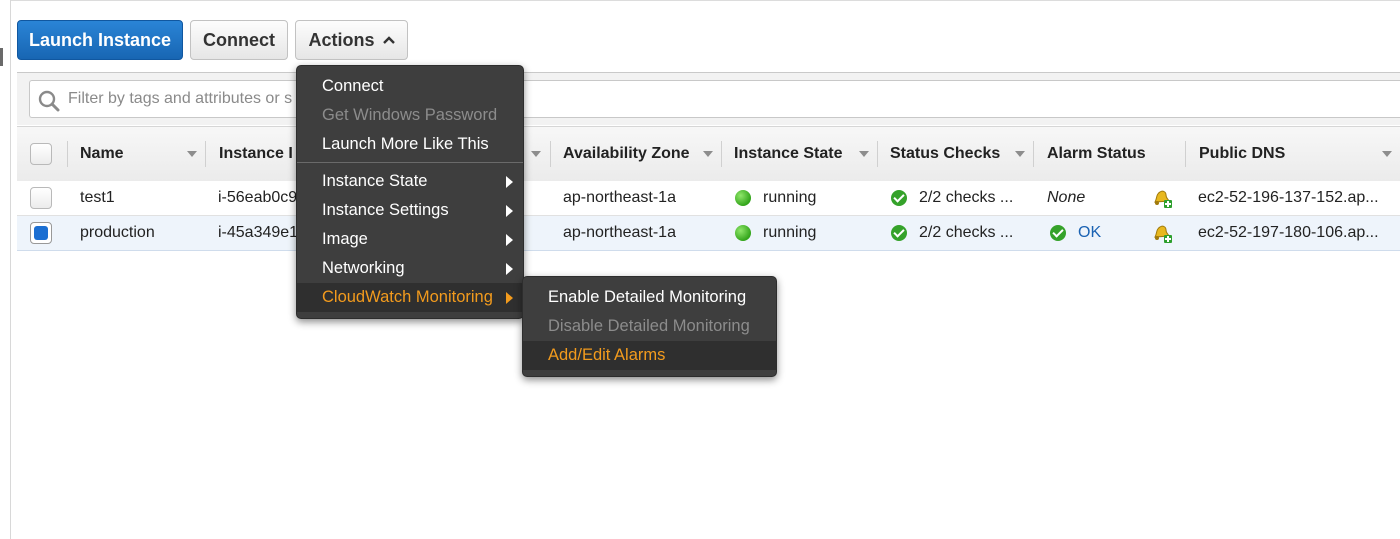 The width and height of the screenshot is (1400, 539). Describe the element at coordinates (714, 99) in the screenshot. I see `filter-box` at that location.